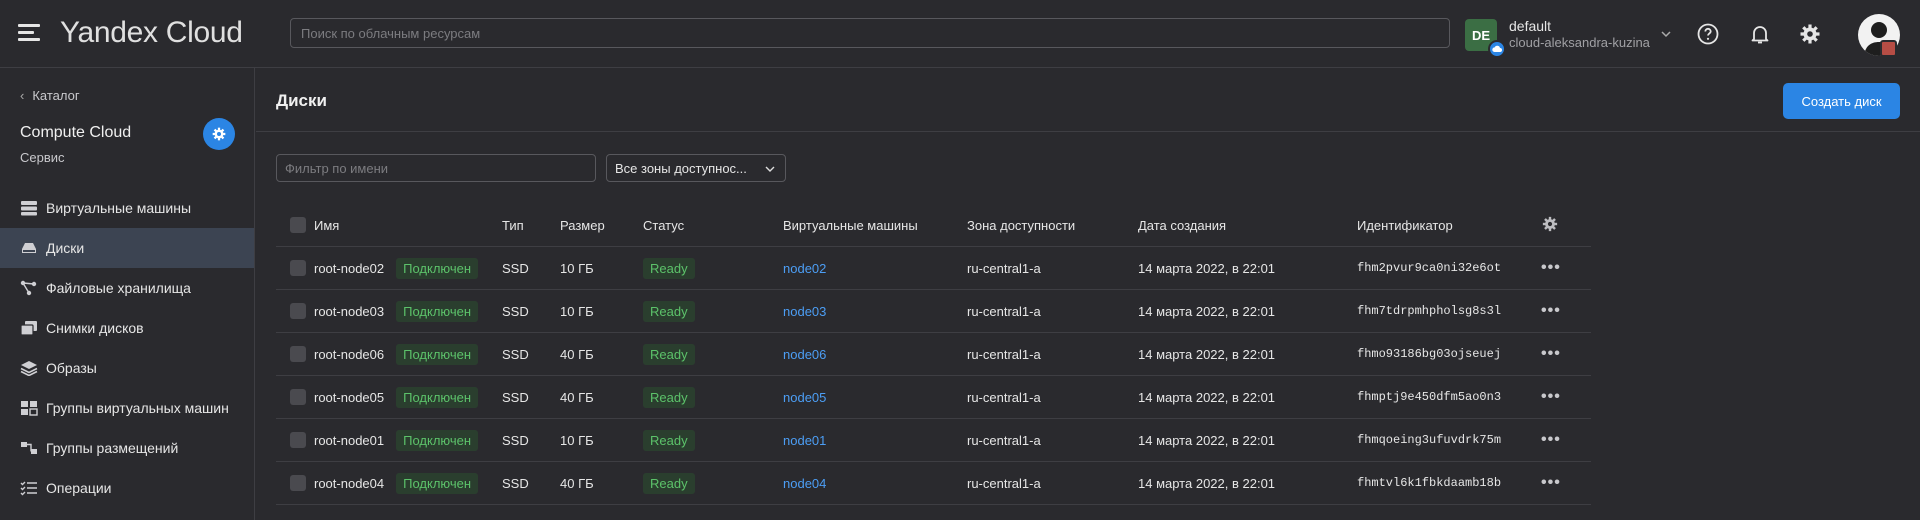 This screenshot has width=1920, height=520. Describe the element at coordinates (127, 448) in the screenshot. I see `sidebar-item-placement-groups: Группы размещений` at that location.